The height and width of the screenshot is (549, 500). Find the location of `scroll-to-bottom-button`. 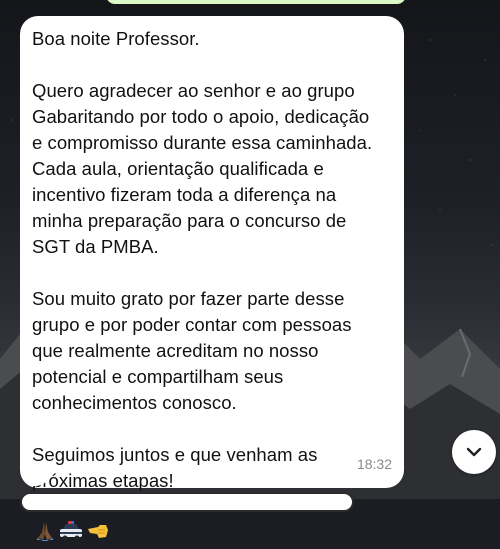

scroll-to-bottom-button is located at coordinates (474, 452).